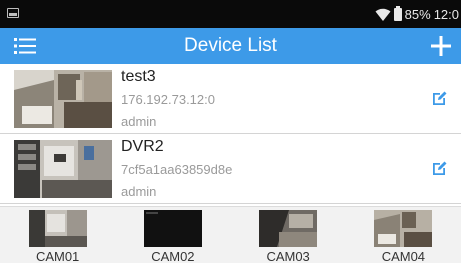 This screenshot has width=461, height=263. I want to click on battery-icon, so click(397, 13).